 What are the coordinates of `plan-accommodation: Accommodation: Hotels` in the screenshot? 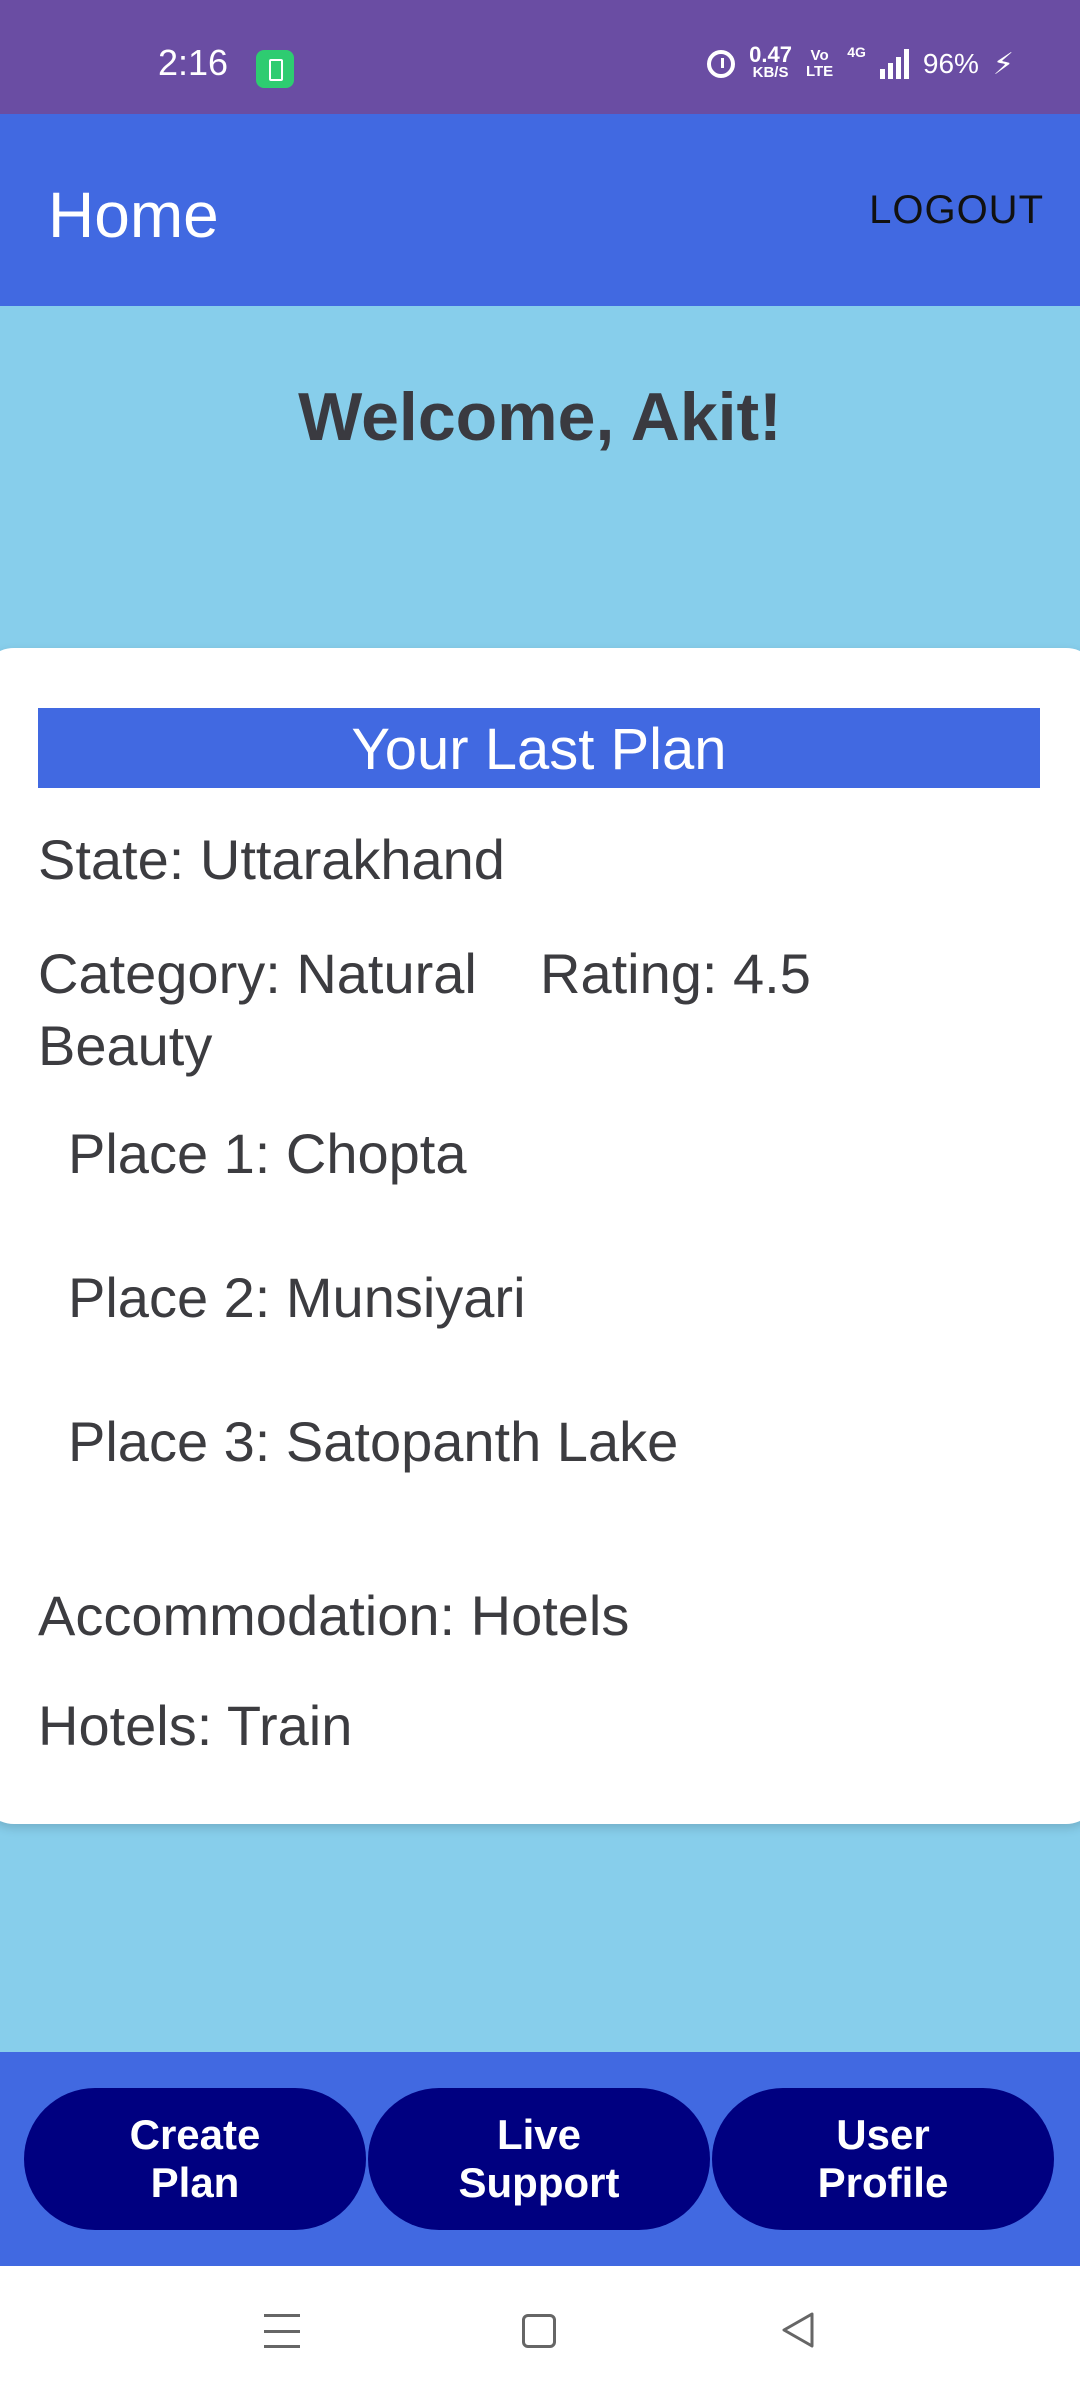 It's located at (334, 1615).